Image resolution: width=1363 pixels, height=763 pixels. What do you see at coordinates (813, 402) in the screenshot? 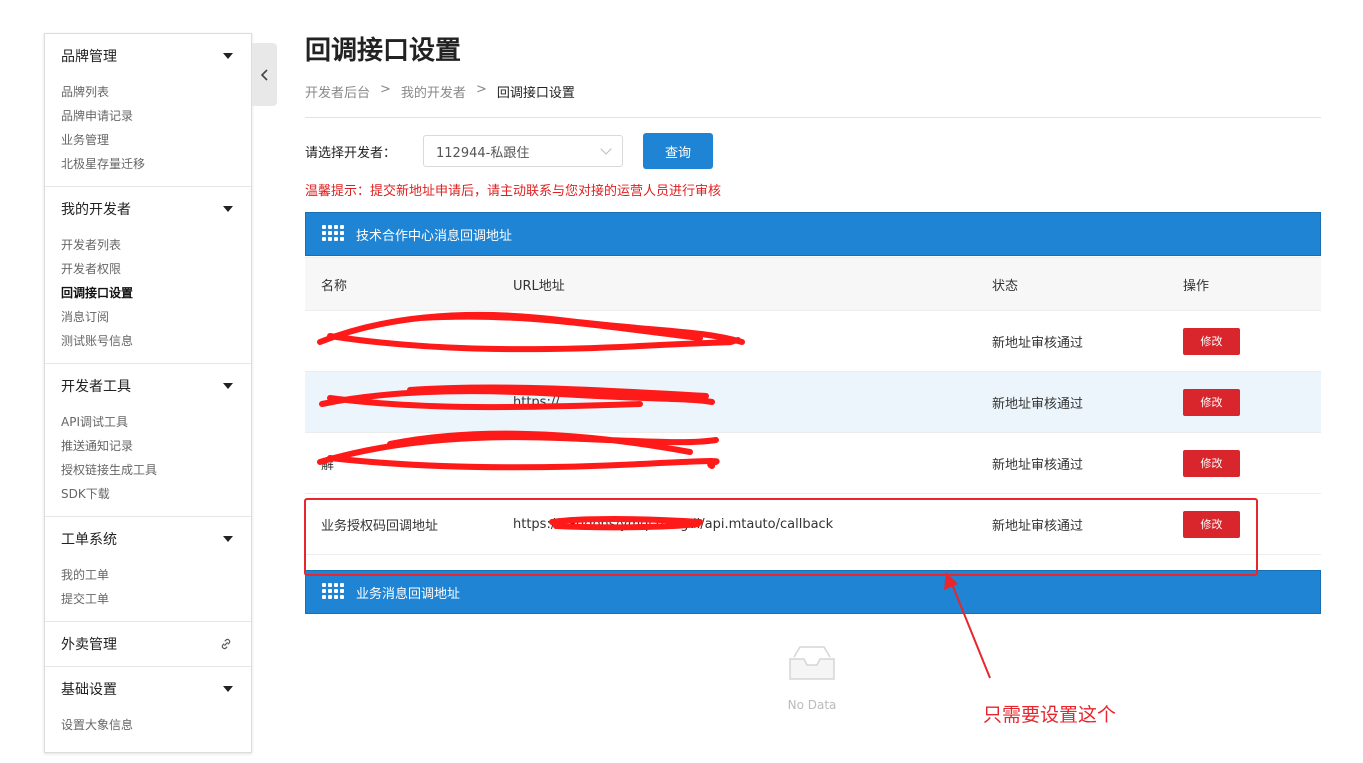
I see `table-row: https:// 新地址审核通过 修改` at bounding box center [813, 402].